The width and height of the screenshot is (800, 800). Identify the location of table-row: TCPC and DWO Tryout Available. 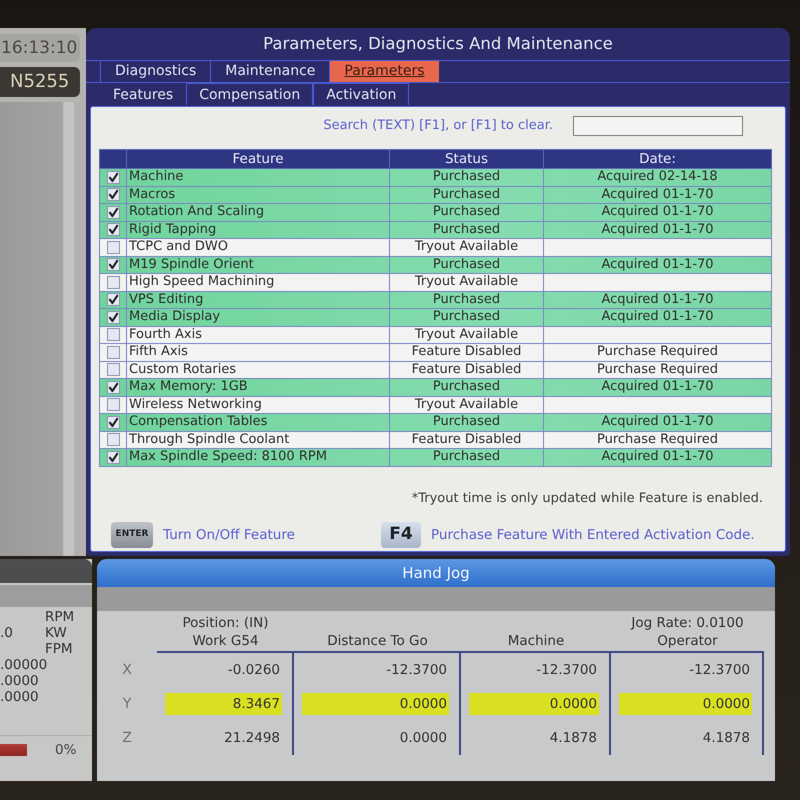
(436, 247).